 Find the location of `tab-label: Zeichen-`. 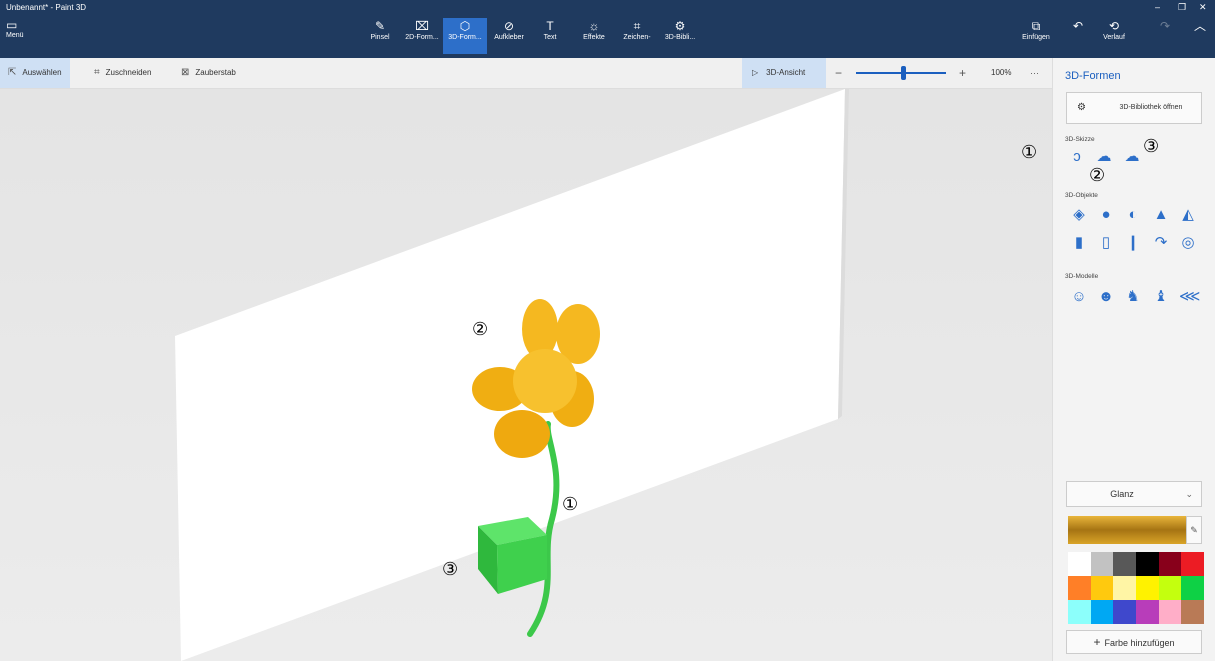

tab-label: Zeichen- is located at coordinates (637, 37).